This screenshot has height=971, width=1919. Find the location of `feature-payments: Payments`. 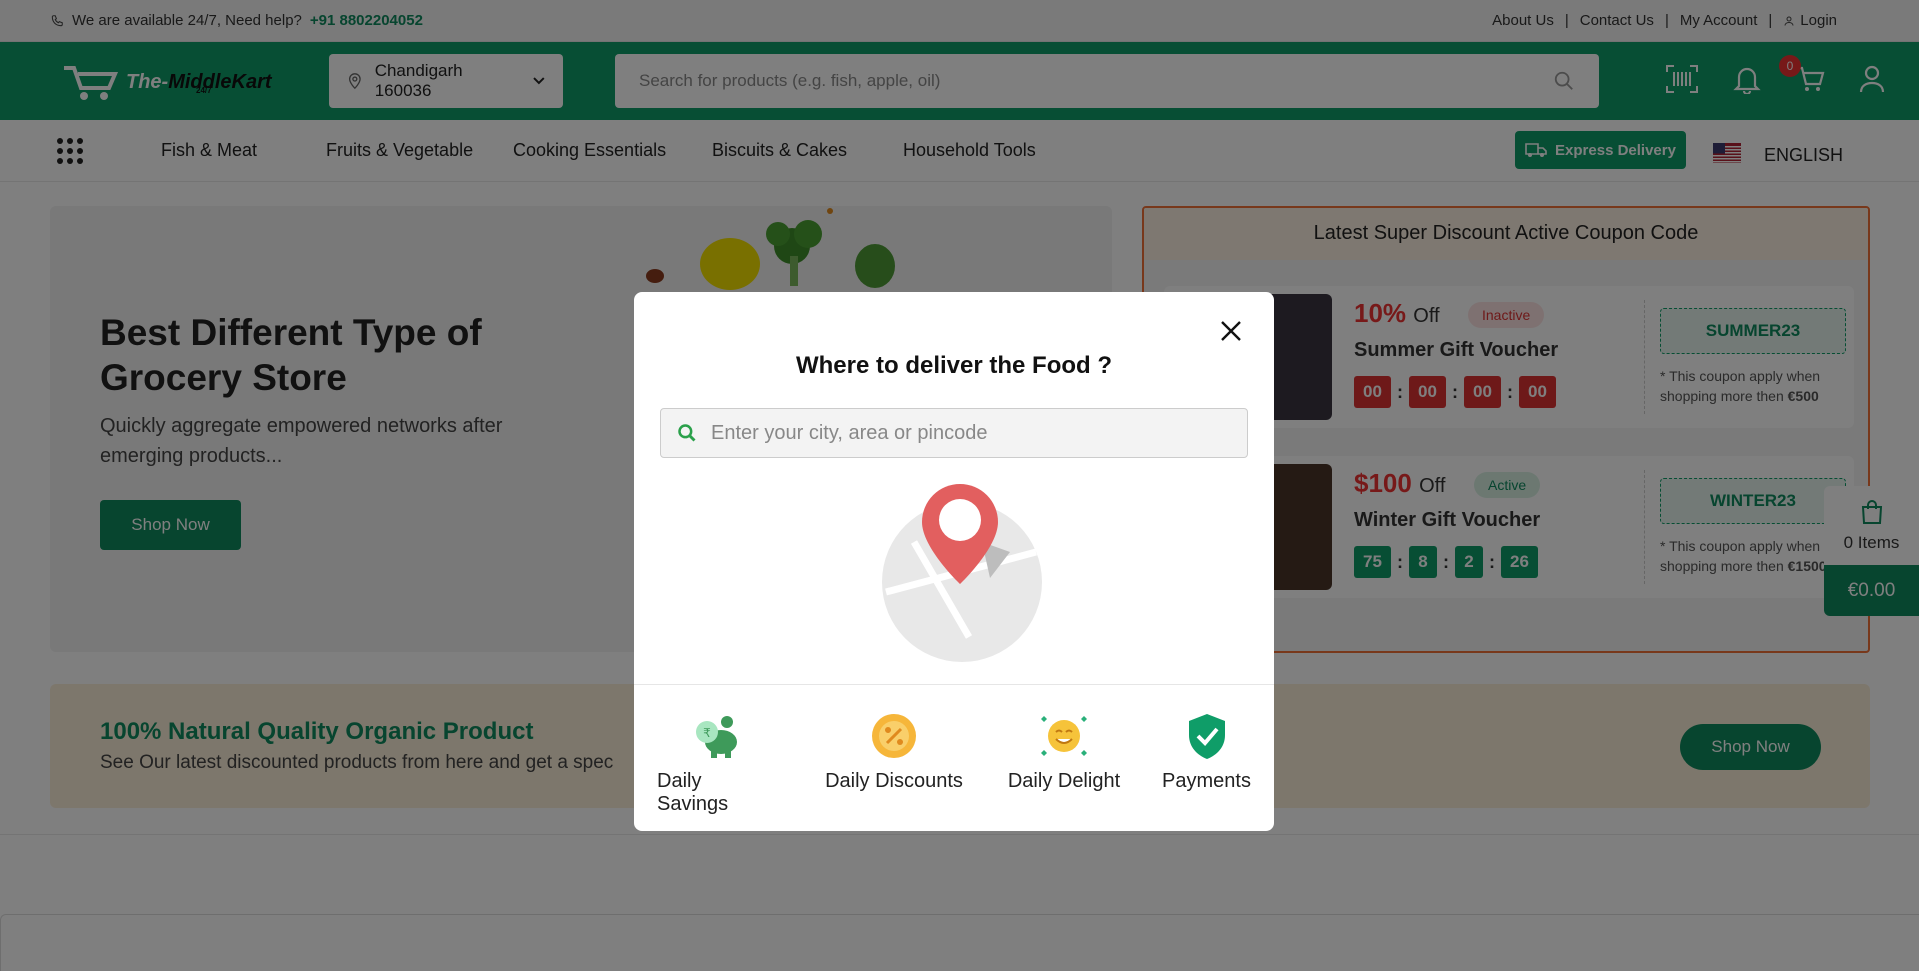

feature-payments: Payments is located at coordinates (1206, 752).